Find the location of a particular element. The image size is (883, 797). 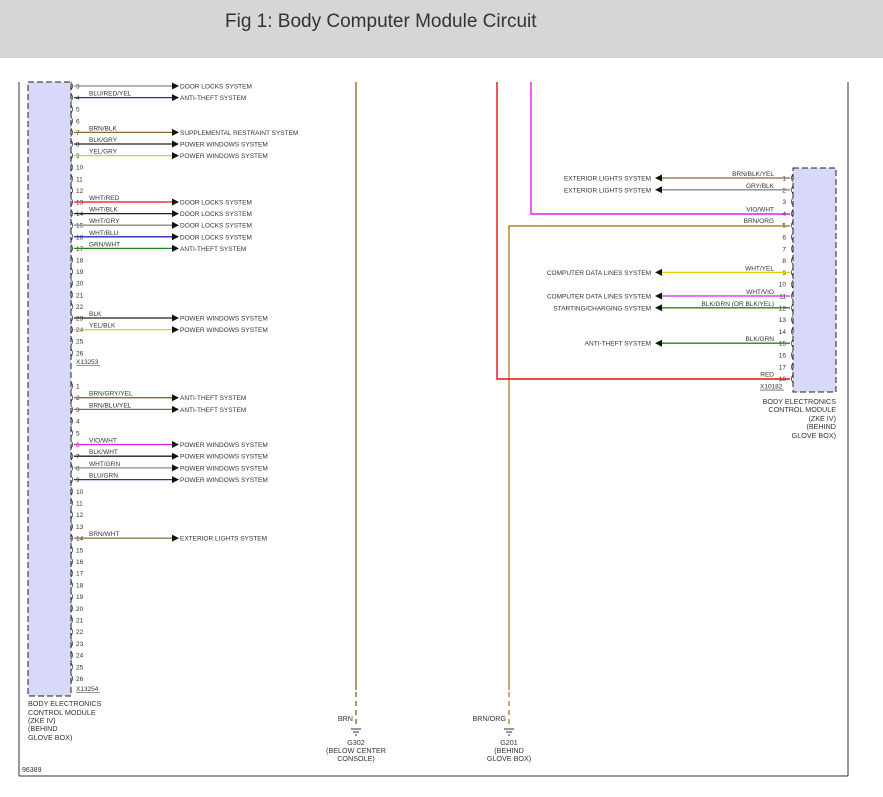

wire-color-label: WHT/YEL is located at coordinates (759, 268).